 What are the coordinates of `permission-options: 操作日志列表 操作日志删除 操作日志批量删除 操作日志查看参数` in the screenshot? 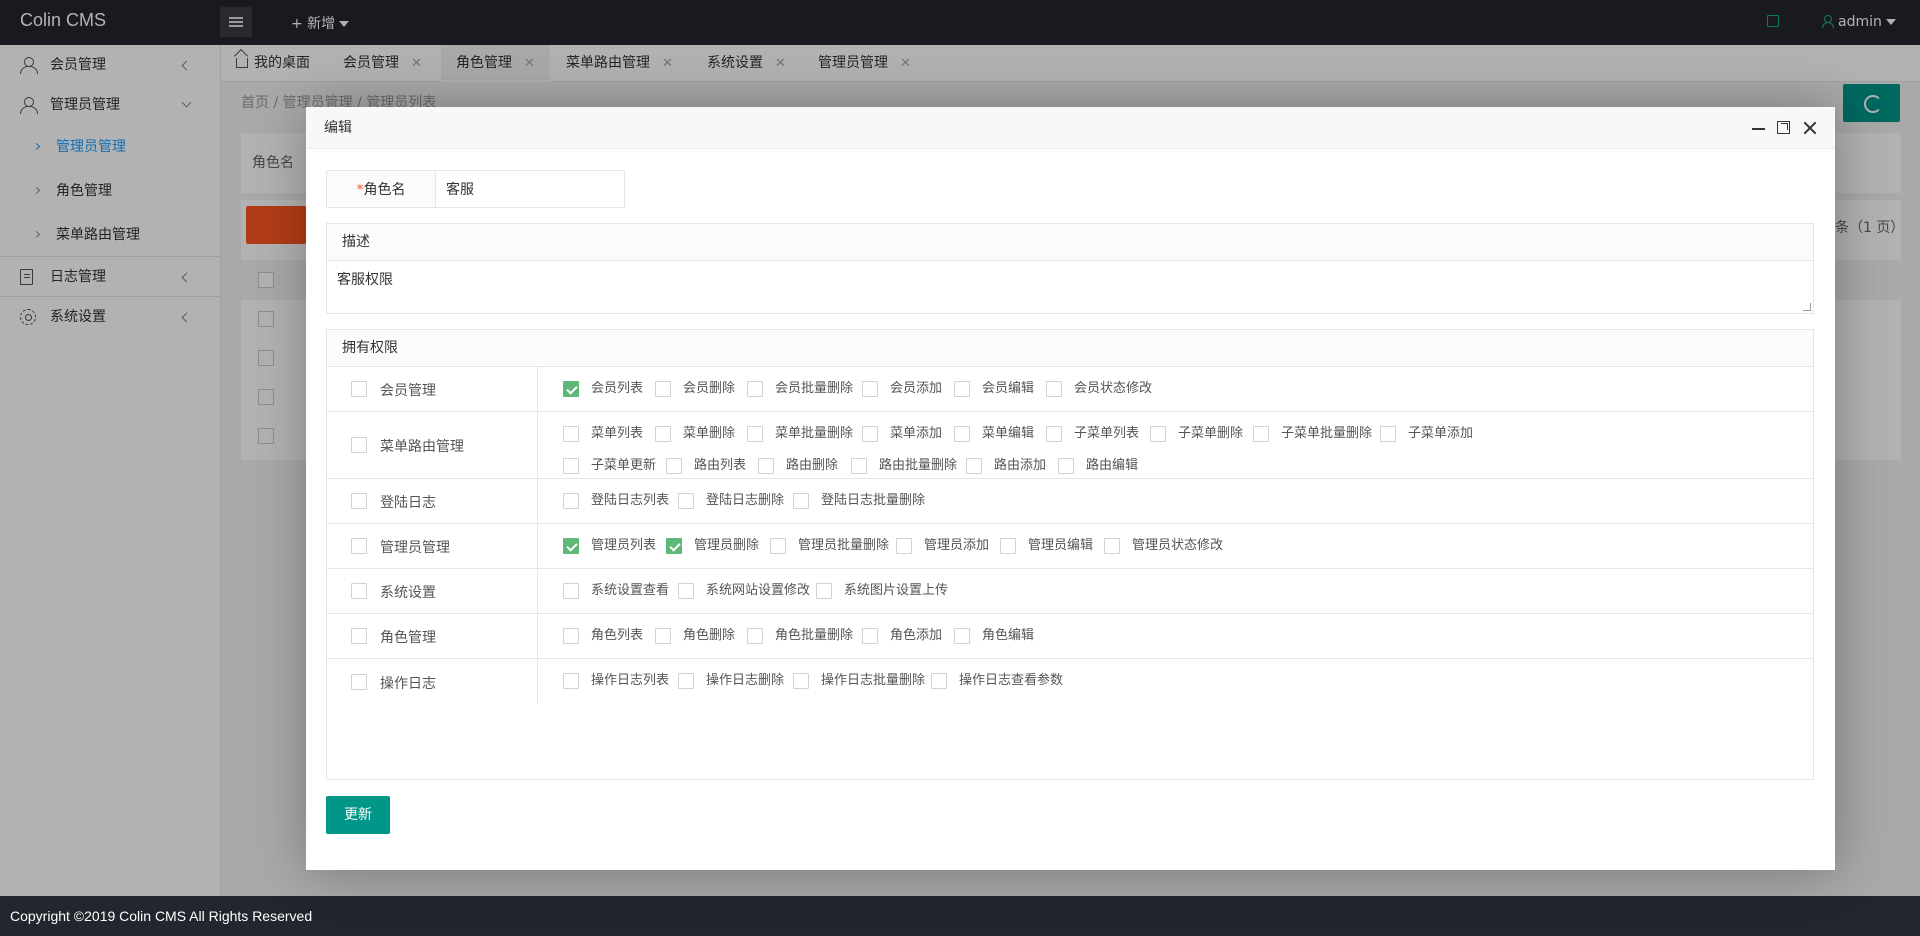 It's located at (1176, 674).